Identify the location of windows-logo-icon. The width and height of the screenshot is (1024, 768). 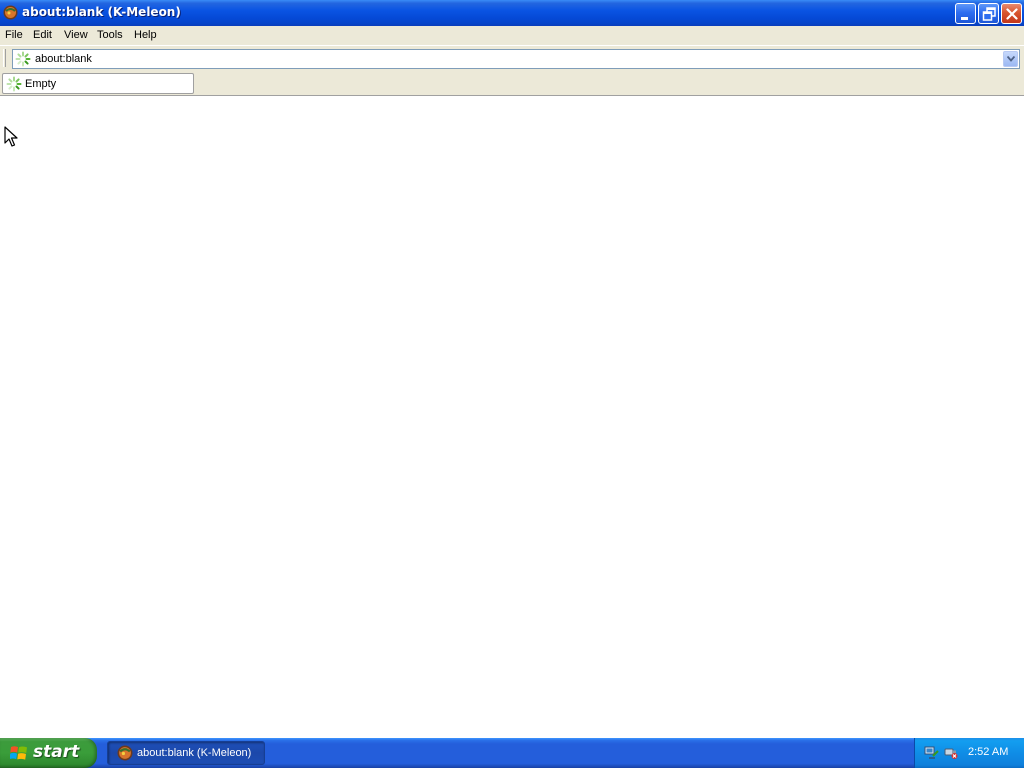
(18, 753).